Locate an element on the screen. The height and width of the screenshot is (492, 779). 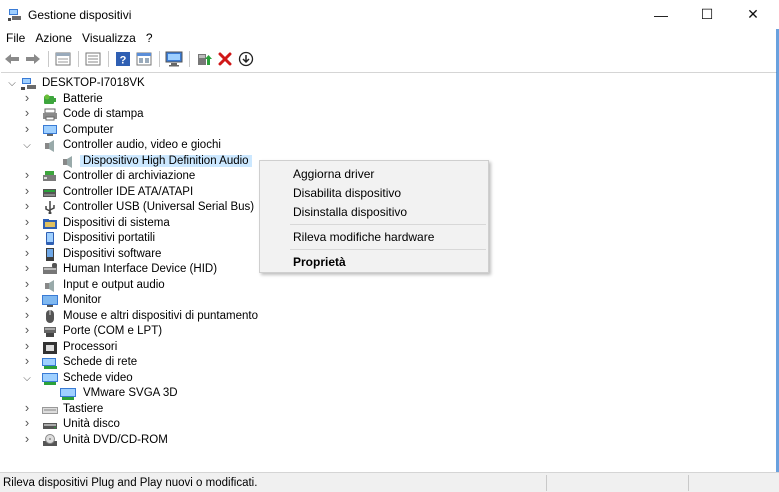
system-folder-icon is located at coordinates (50, 223).